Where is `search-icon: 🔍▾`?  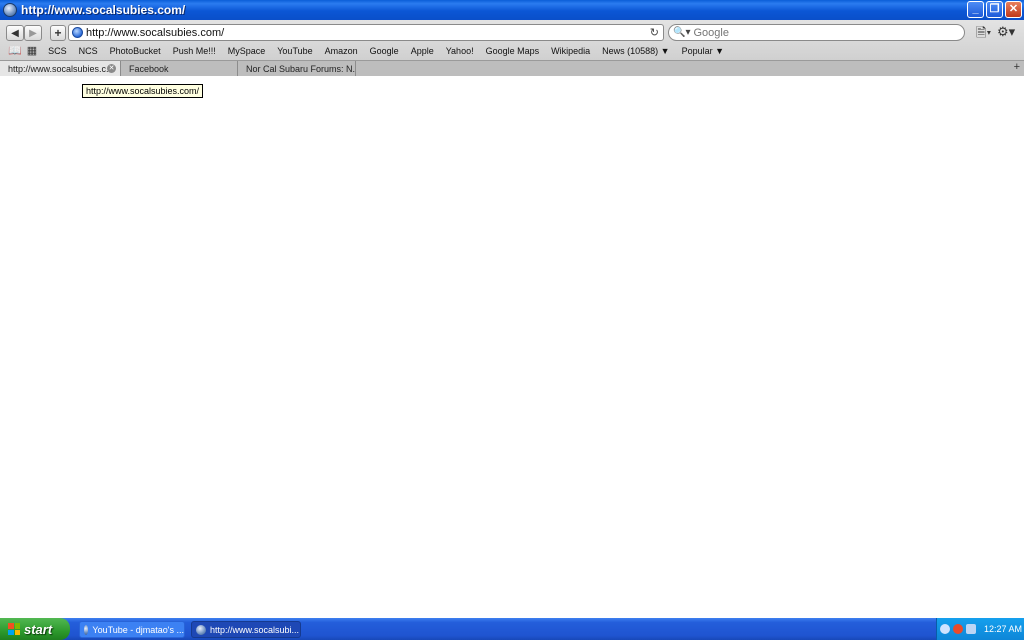 search-icon: 🔍▾ is located at coordinates (682, 32).